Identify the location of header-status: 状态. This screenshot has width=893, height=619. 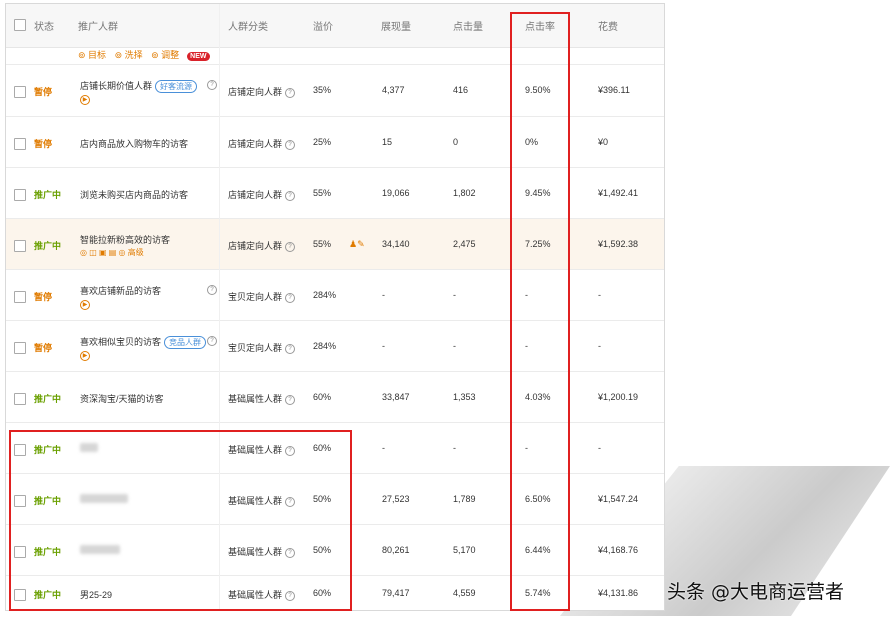
(44, 25).